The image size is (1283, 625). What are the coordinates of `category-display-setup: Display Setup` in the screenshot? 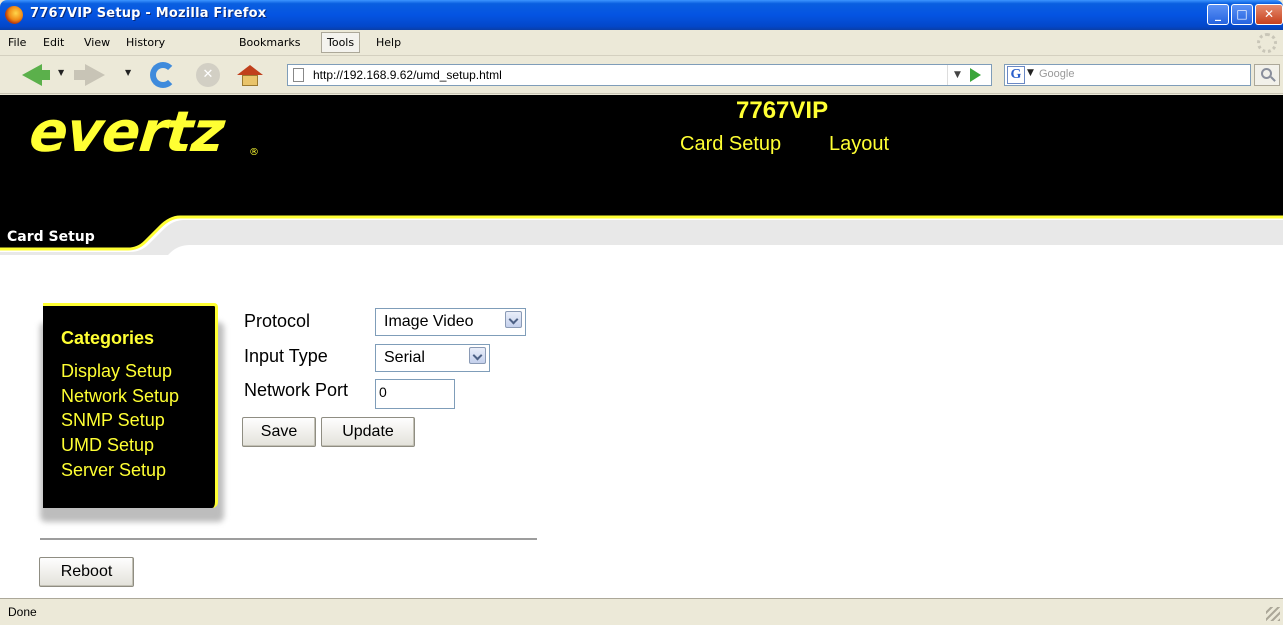 It's located at (116, 371).